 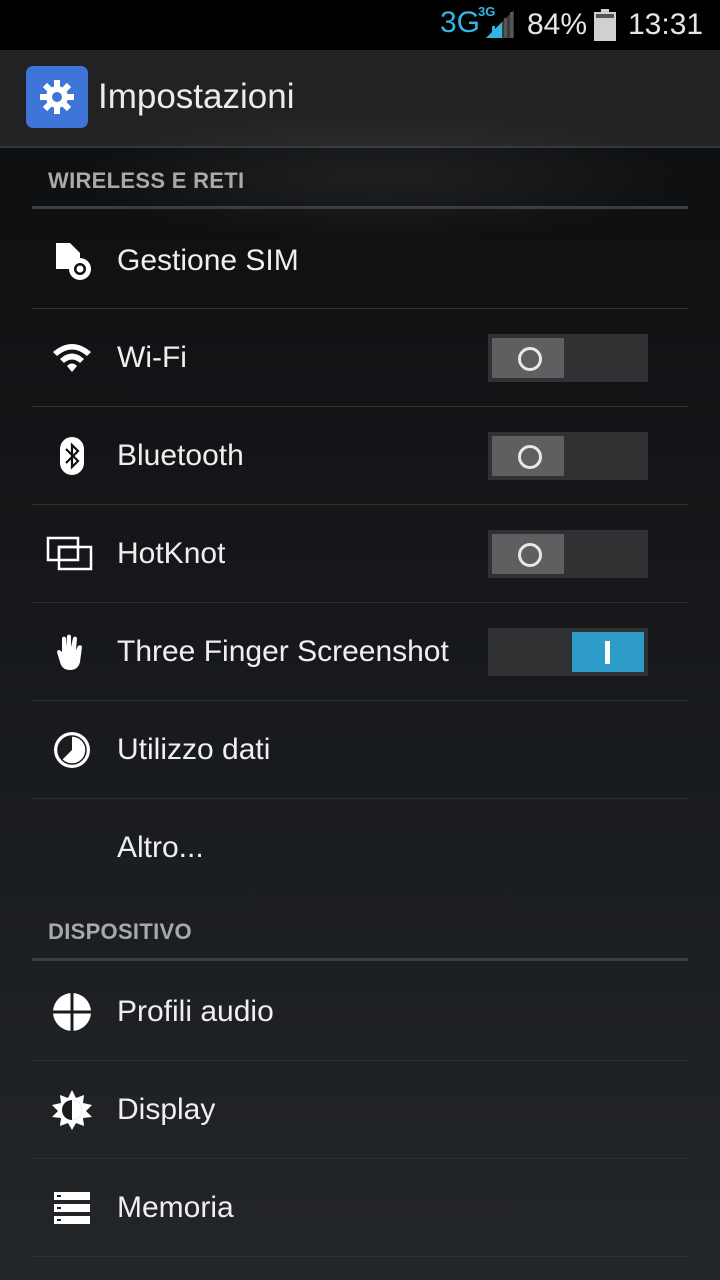 What do you see at coordinates (360, 456) in the screenshot?
I see `setting-item-bluetooth: Bluetooth` at bounding box center [360, 456].